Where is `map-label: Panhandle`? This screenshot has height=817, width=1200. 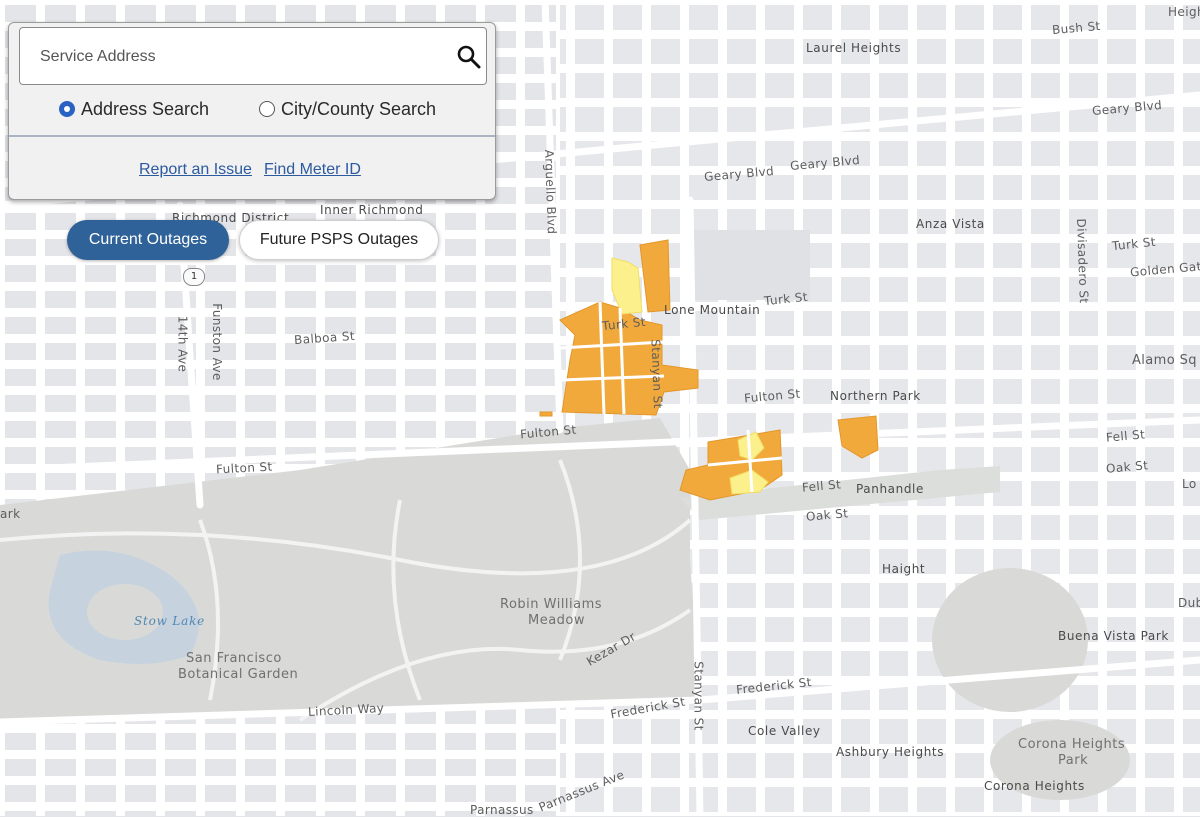 map-label: Panhandle is located at coordinates (890, 489).